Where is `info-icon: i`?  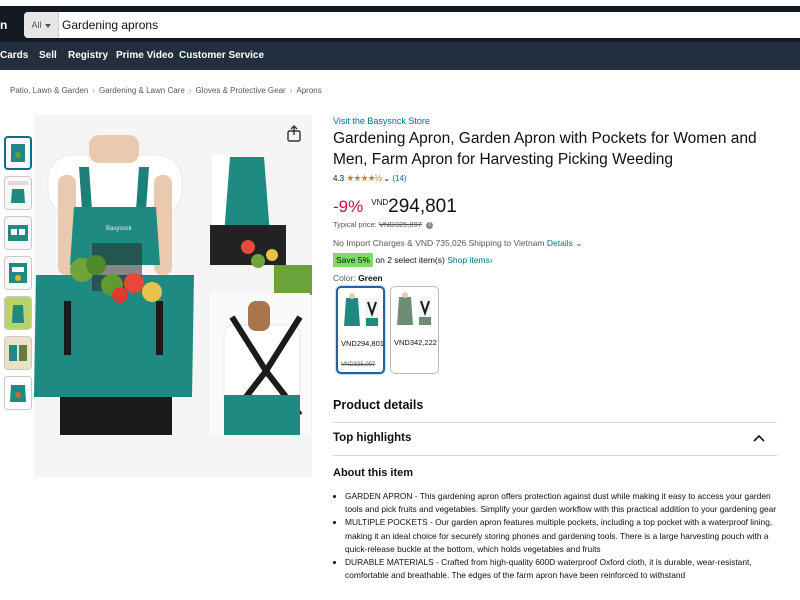
info-icon: i is located at coordinates (429, 225).